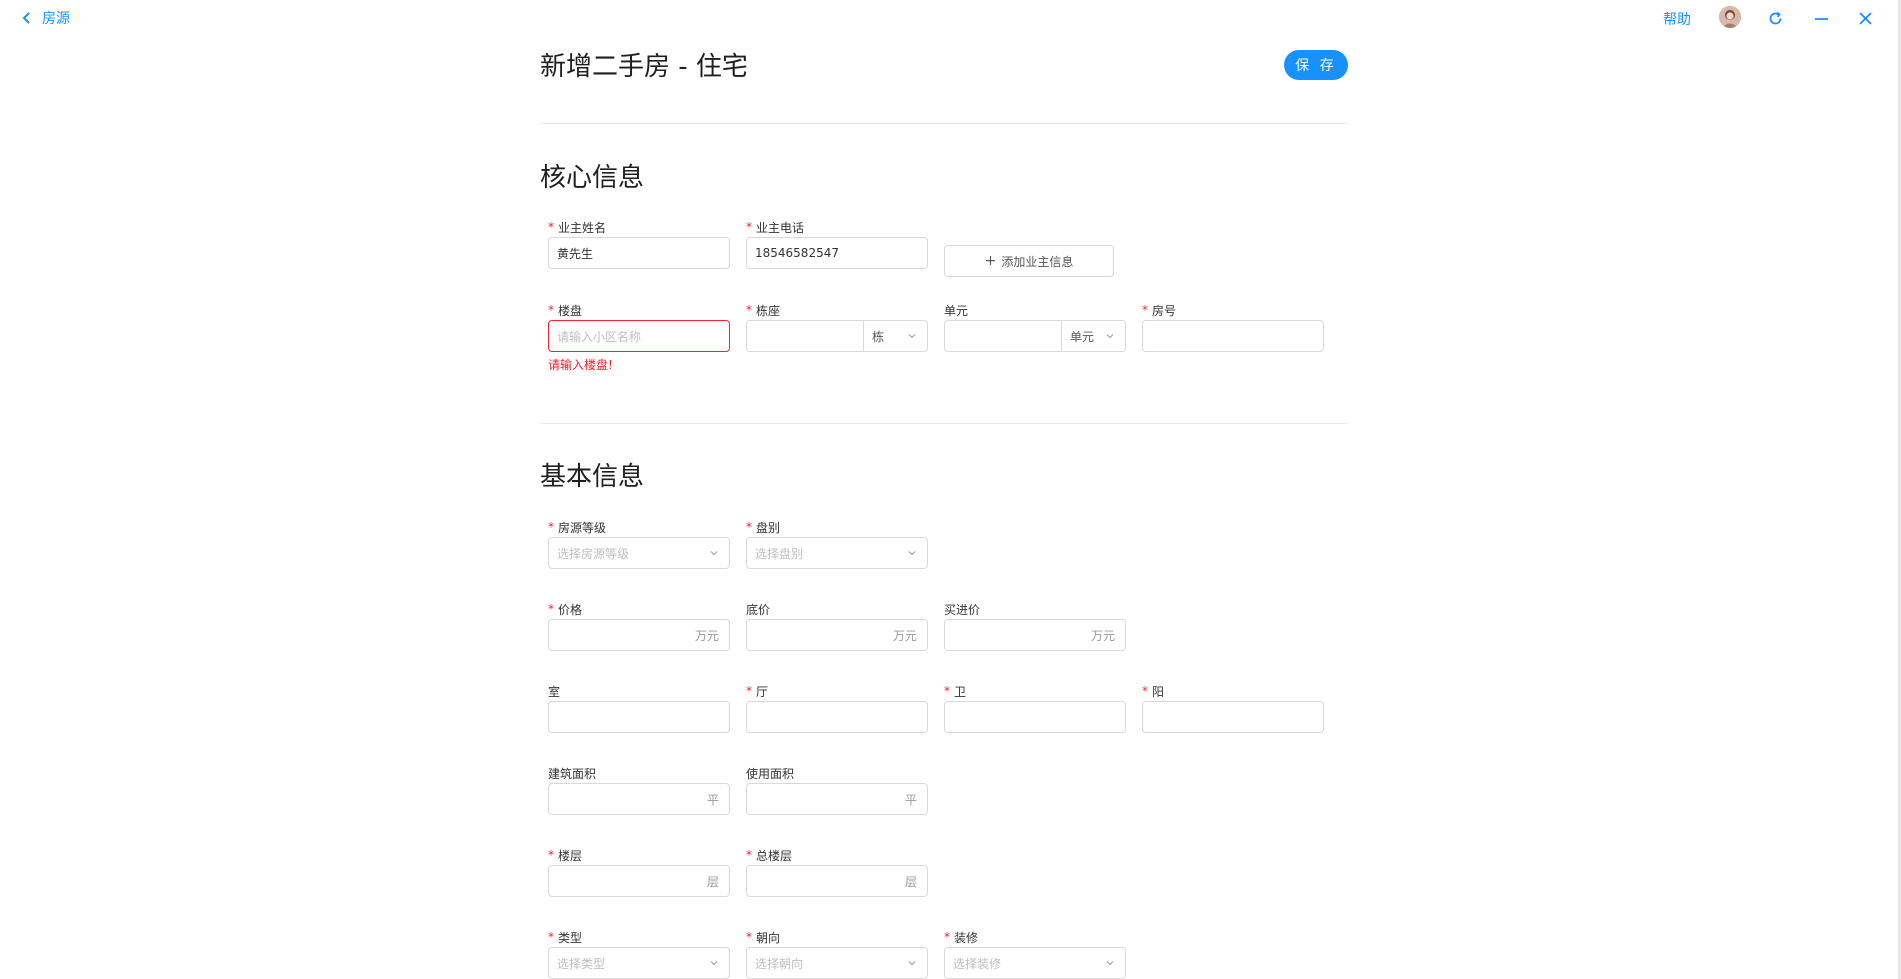  Describe the element at coordinates (1035, 336) in the screenshot. I see `unit-input: 单元` at that location.